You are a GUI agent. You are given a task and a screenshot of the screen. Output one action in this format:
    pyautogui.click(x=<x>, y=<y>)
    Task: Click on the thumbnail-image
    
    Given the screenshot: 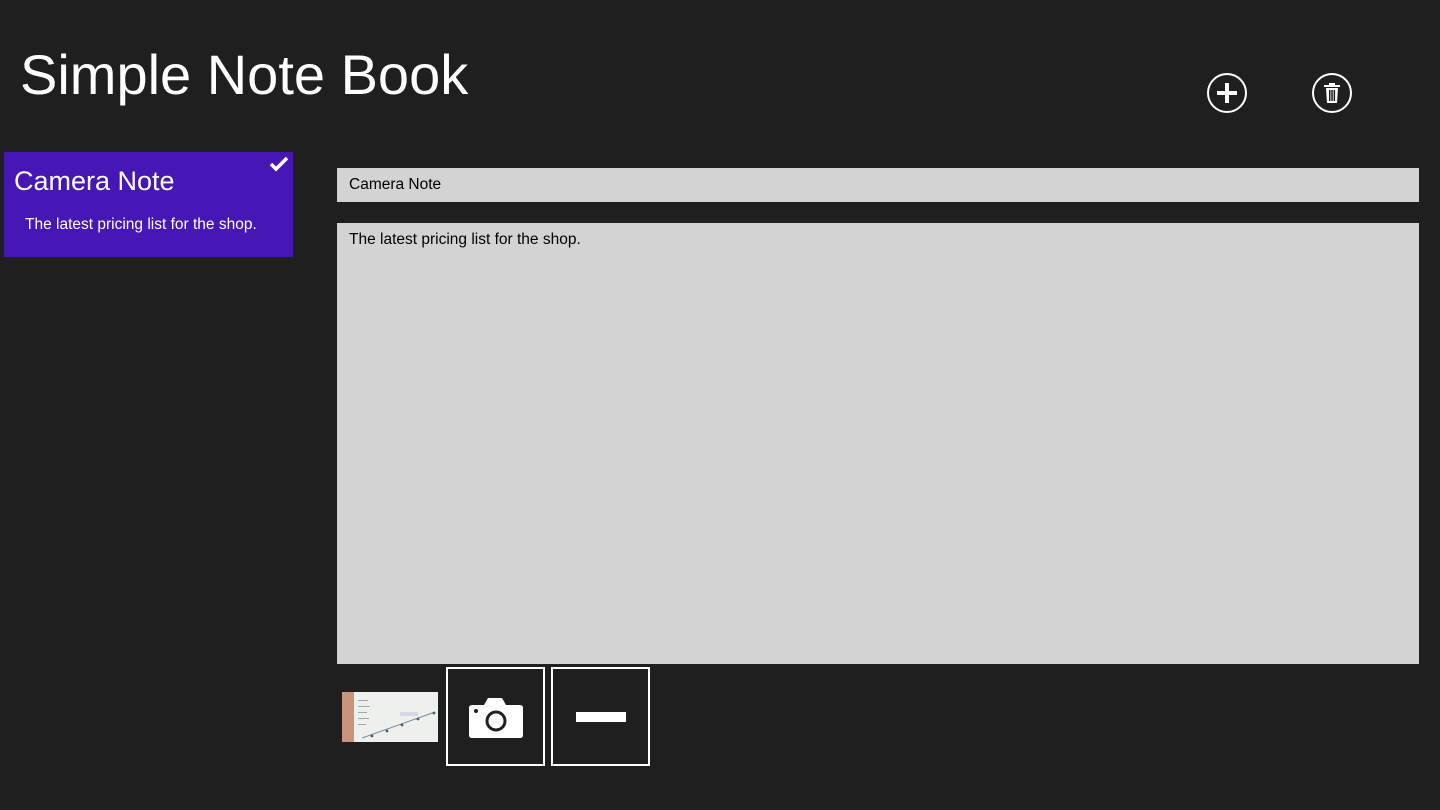 What is the action you would take?
    pyautogui.click(x=390, y=717)
    